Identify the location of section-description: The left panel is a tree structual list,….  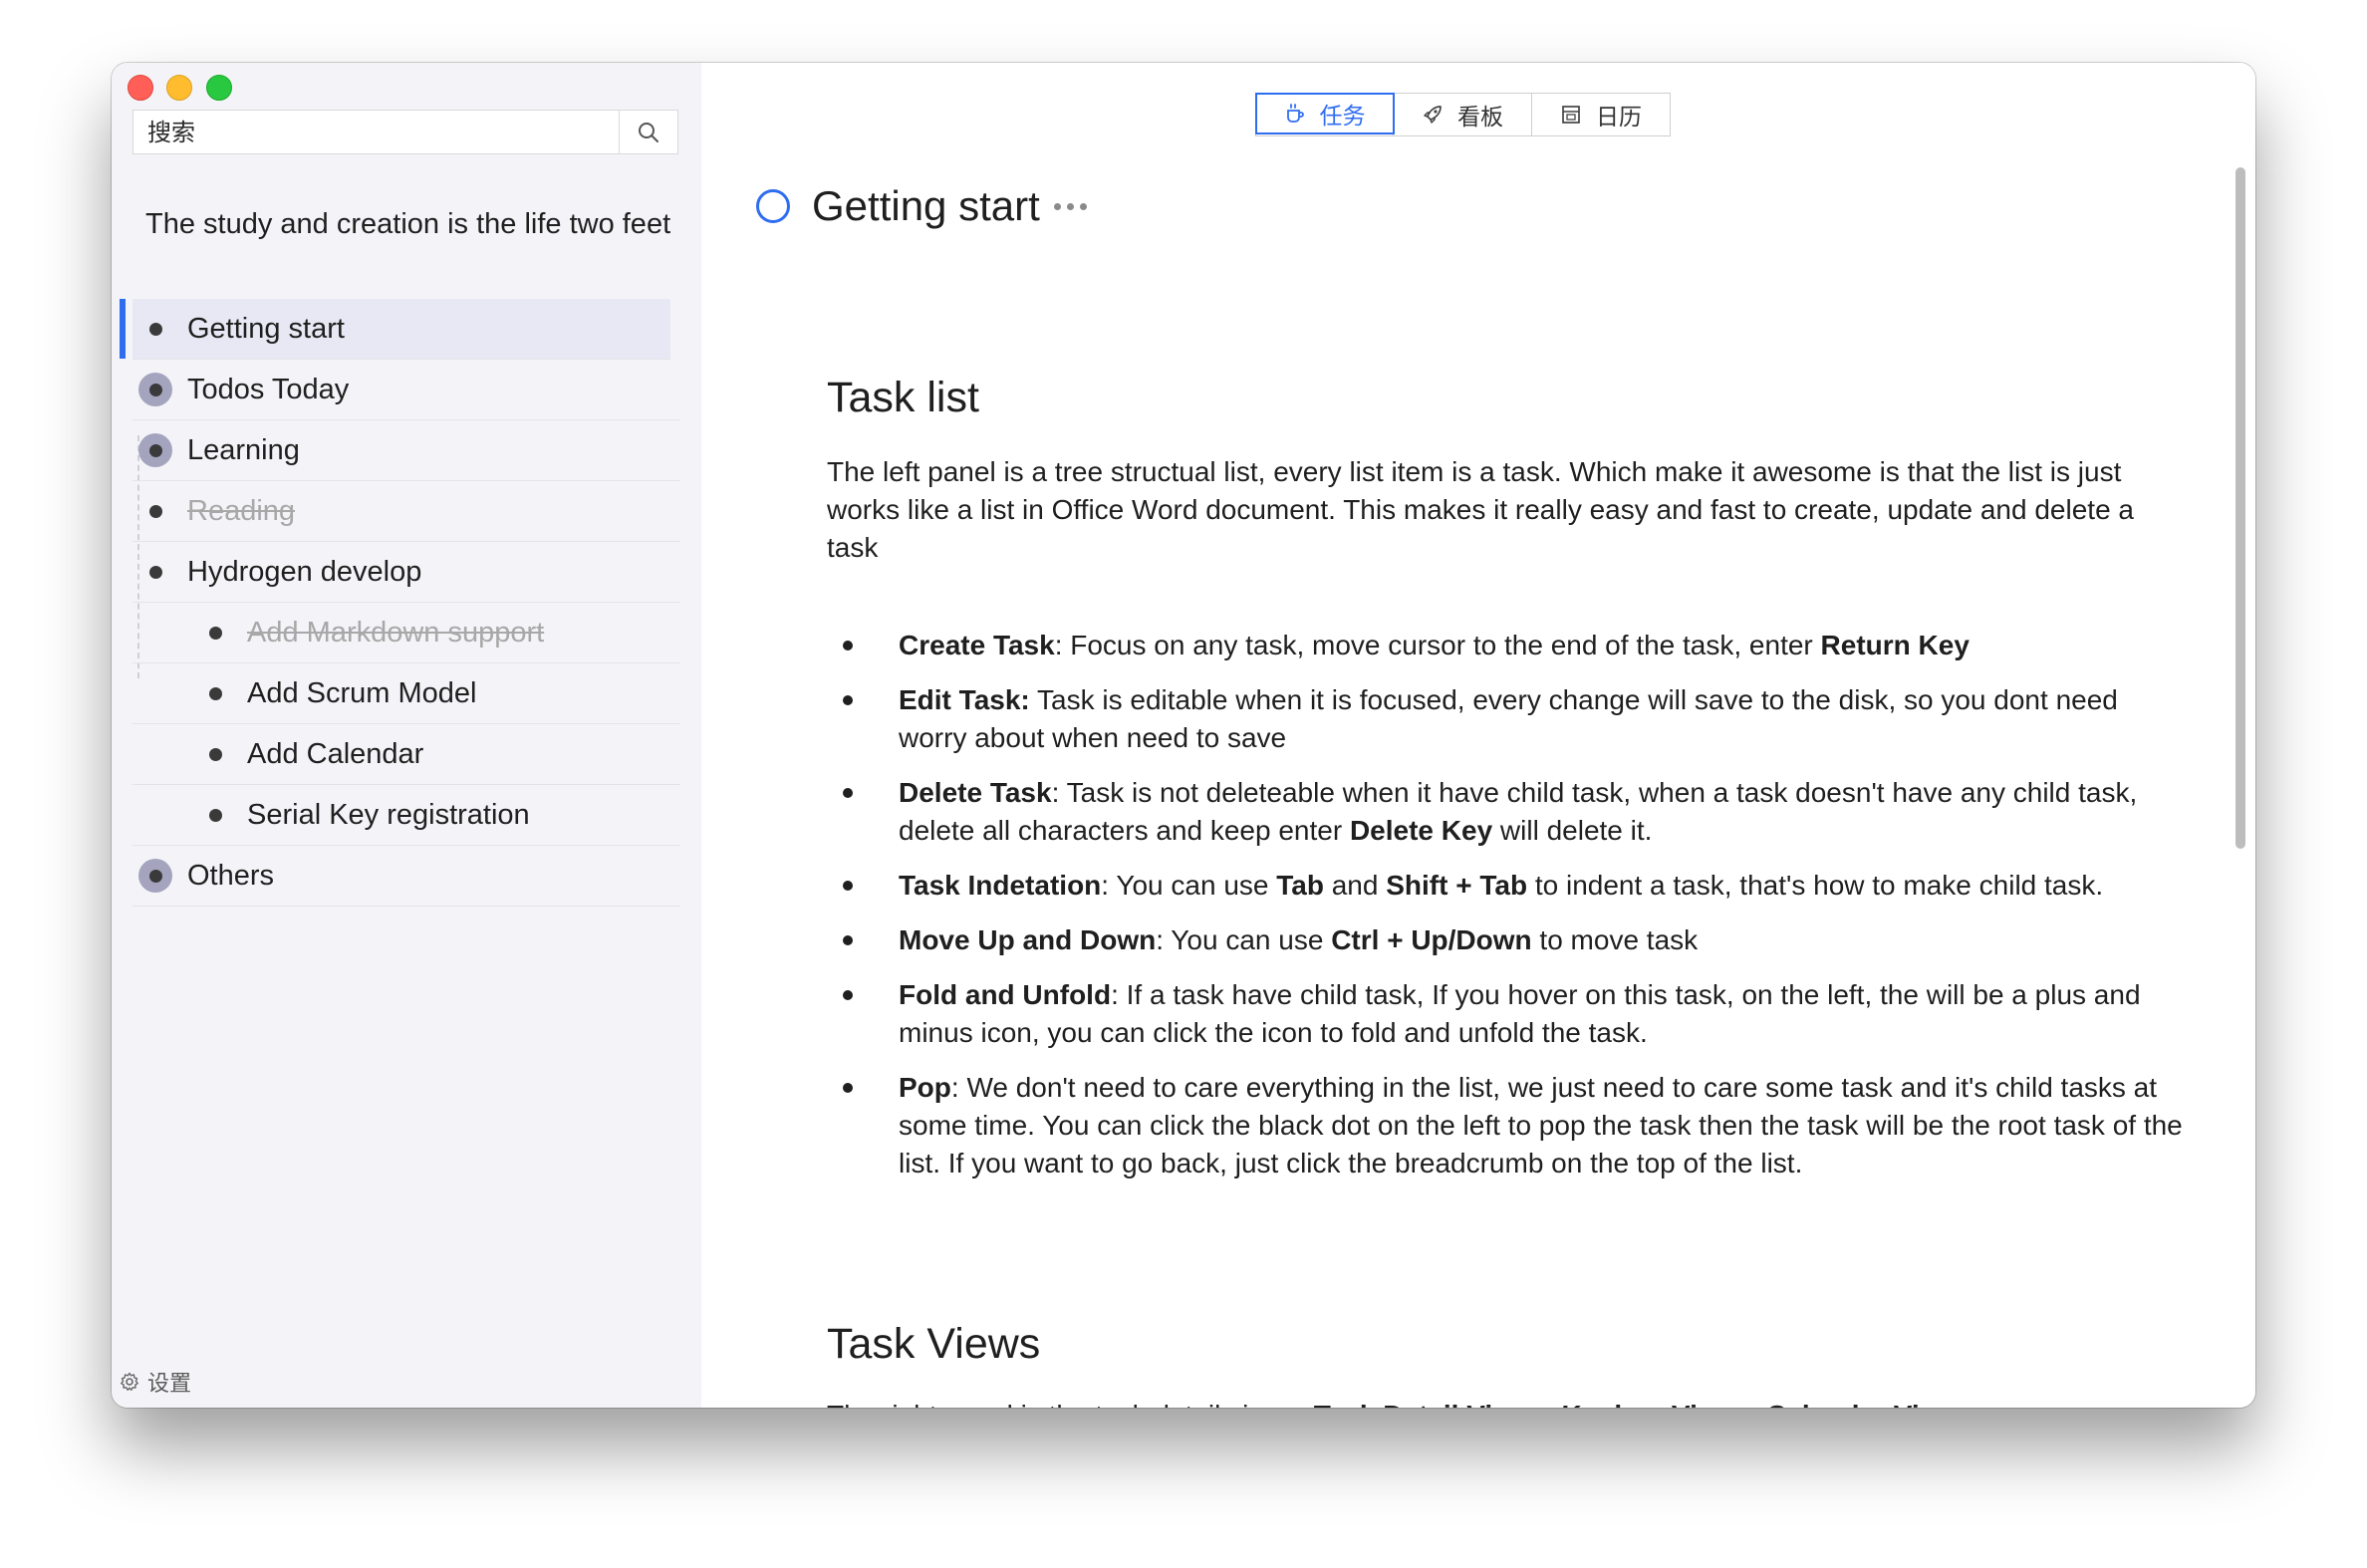
(1480, 509).